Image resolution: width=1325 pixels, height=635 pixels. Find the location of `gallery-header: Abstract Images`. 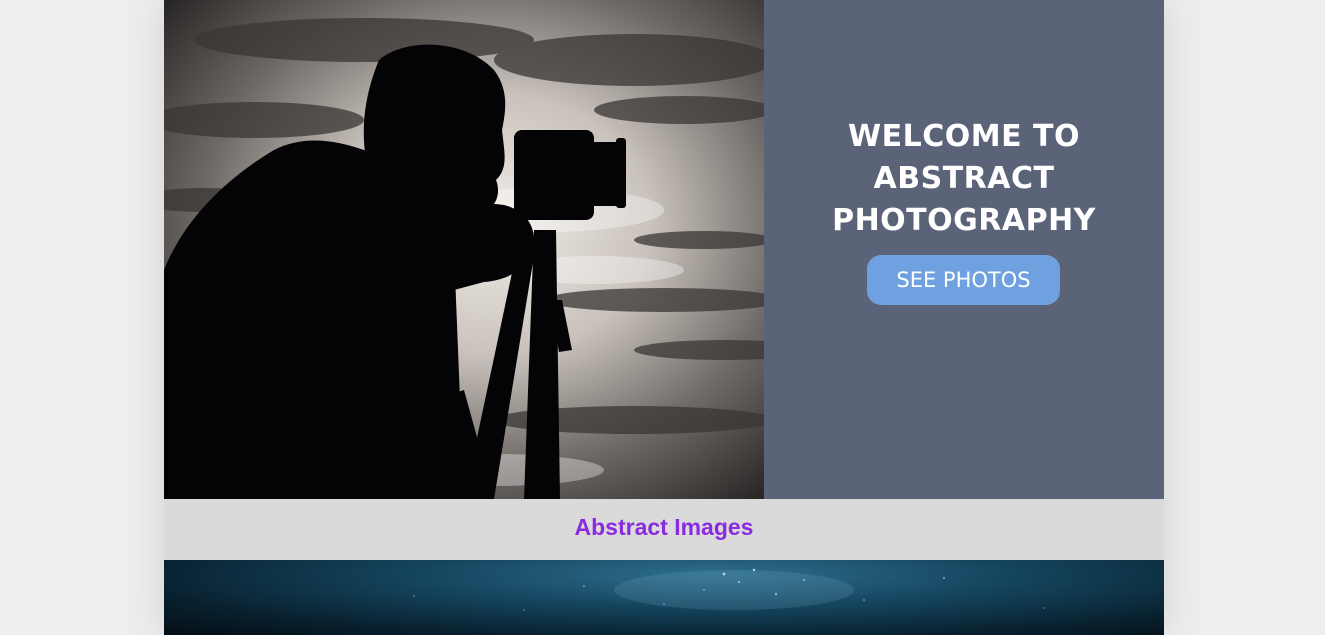

gallery-header: Abstract Images is located at coordinates (664, 529).